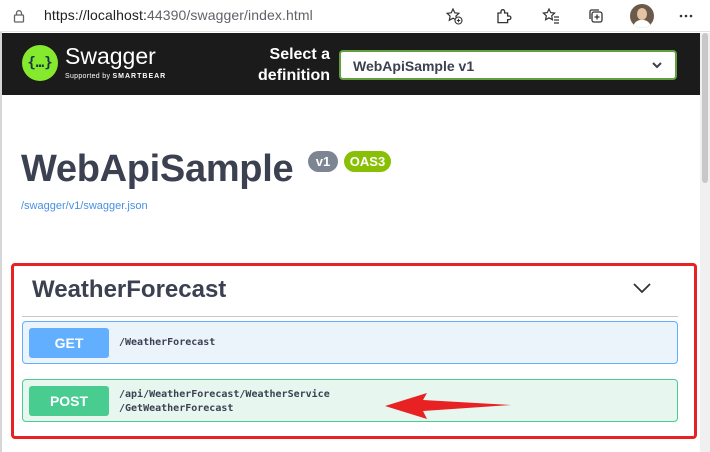 This screenshot has width=710, height=452. What do you see at coordinates (157, 169) in the screenshot?
I see `api-title: WebApiSample` at bounding box center [157, 169].